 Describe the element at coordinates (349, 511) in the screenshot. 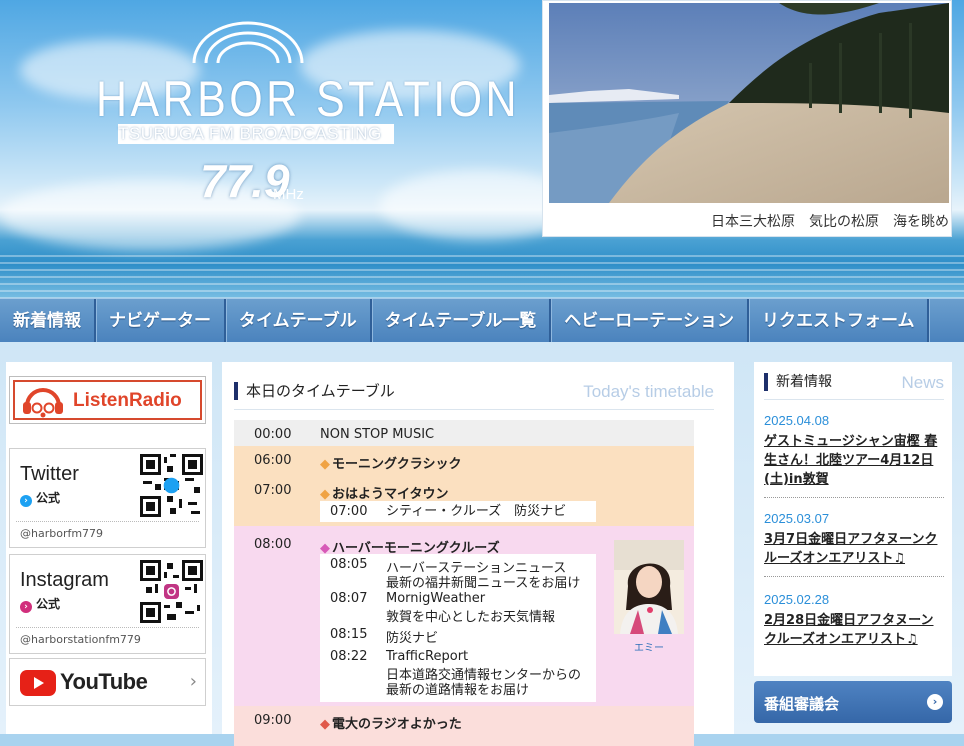

I see `sub-program-time: 07:00` at that location.